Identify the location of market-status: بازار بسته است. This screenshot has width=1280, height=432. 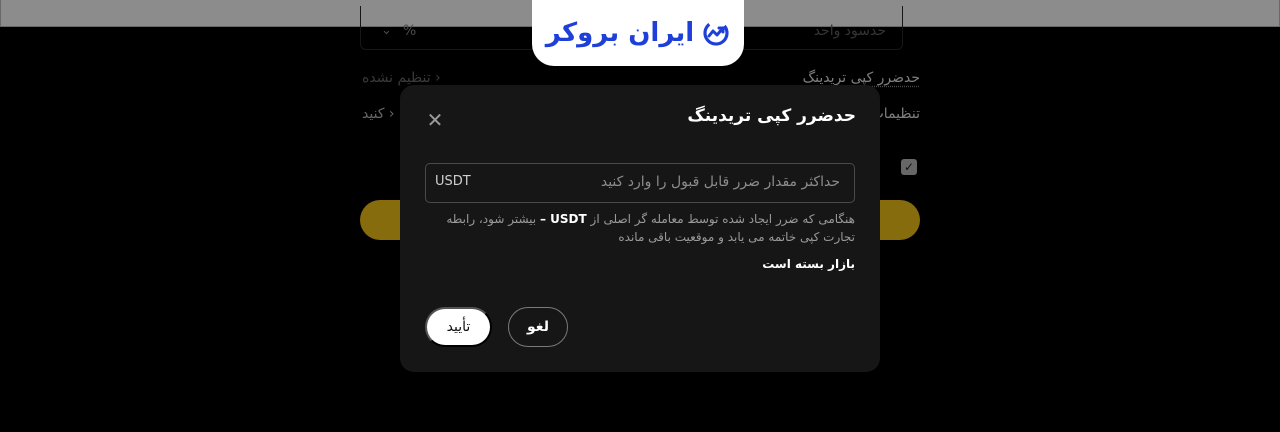
(808, 264).